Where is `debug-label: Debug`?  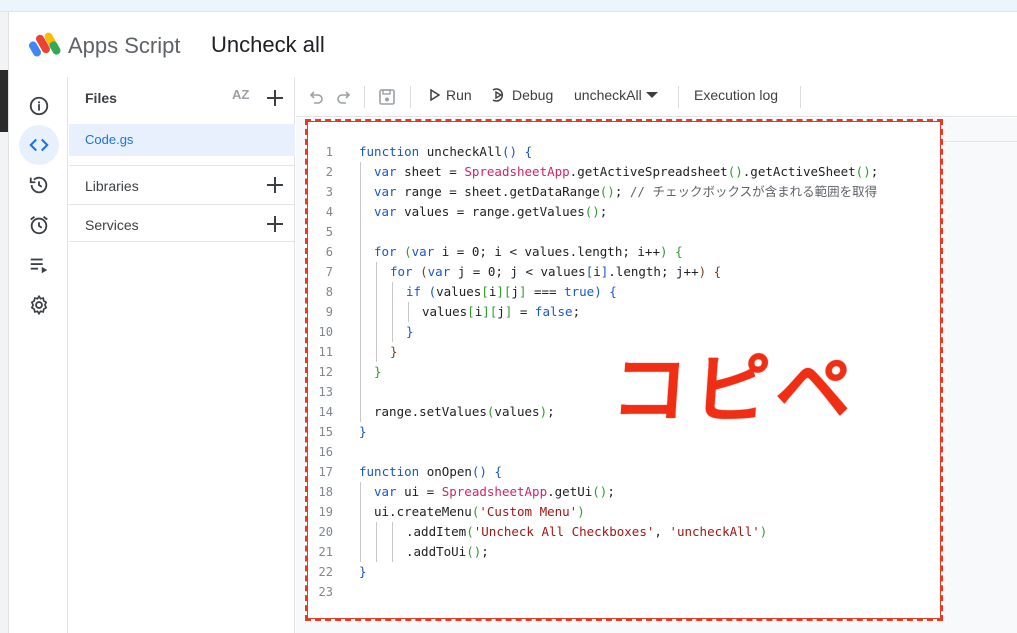
debug-label: Debug is located at coordinates (533, 95).